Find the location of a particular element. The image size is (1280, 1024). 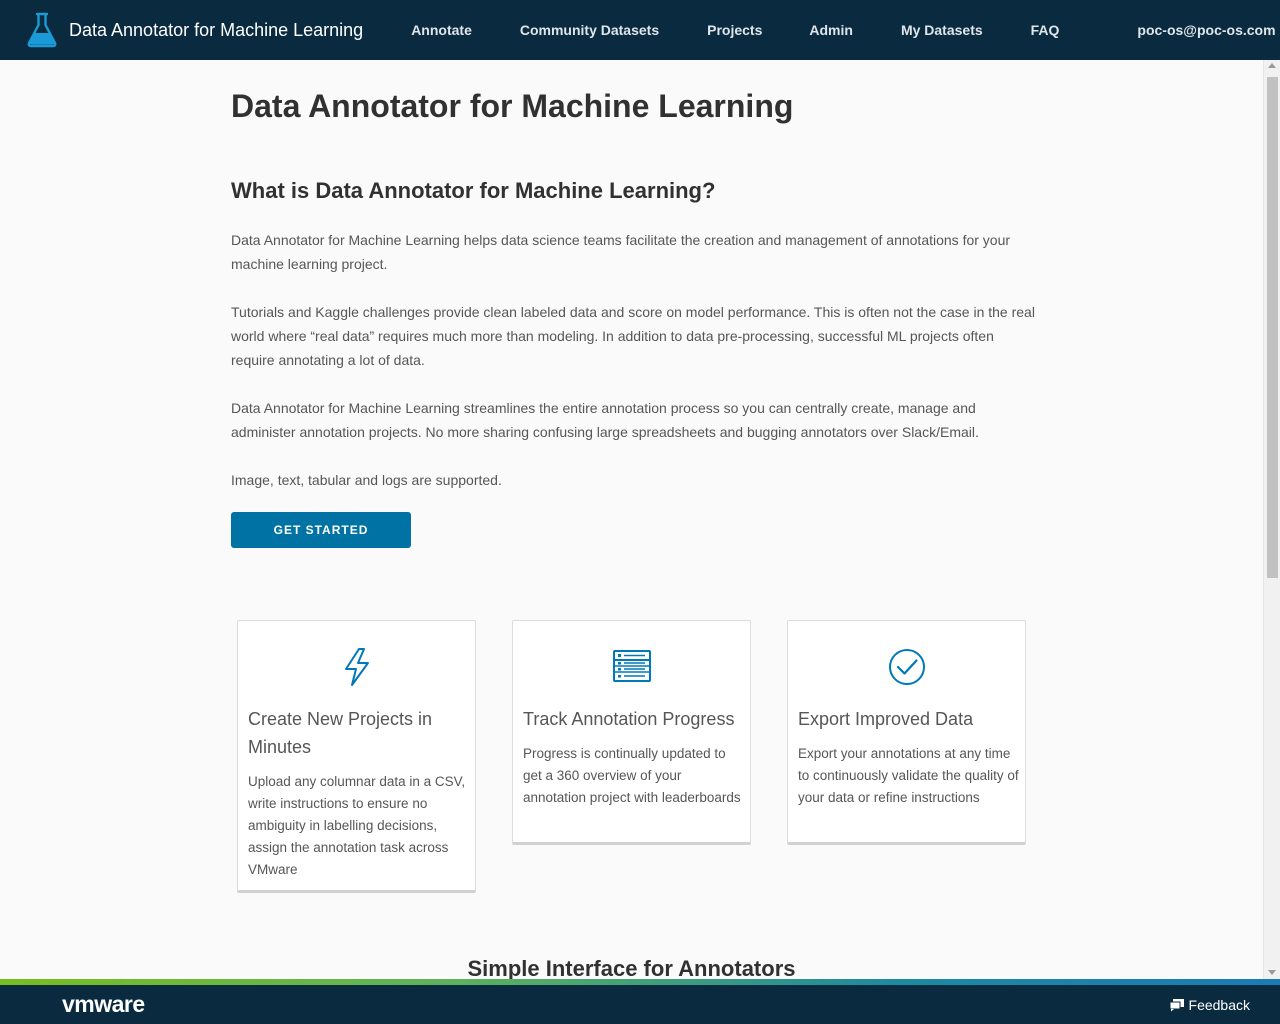

feedback-button: Feedback is located at coordinates (1209, 1005).